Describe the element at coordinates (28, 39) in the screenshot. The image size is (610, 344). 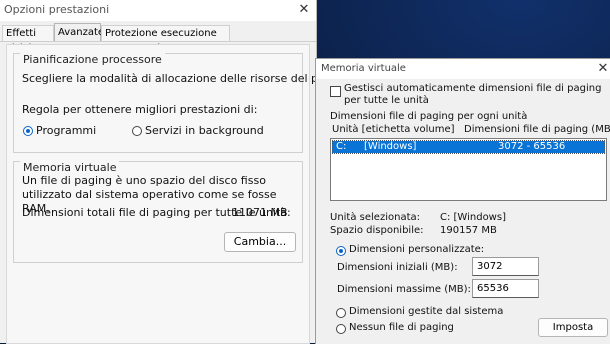
I see `tab-visual-effects: Effetti visivi` at that location.